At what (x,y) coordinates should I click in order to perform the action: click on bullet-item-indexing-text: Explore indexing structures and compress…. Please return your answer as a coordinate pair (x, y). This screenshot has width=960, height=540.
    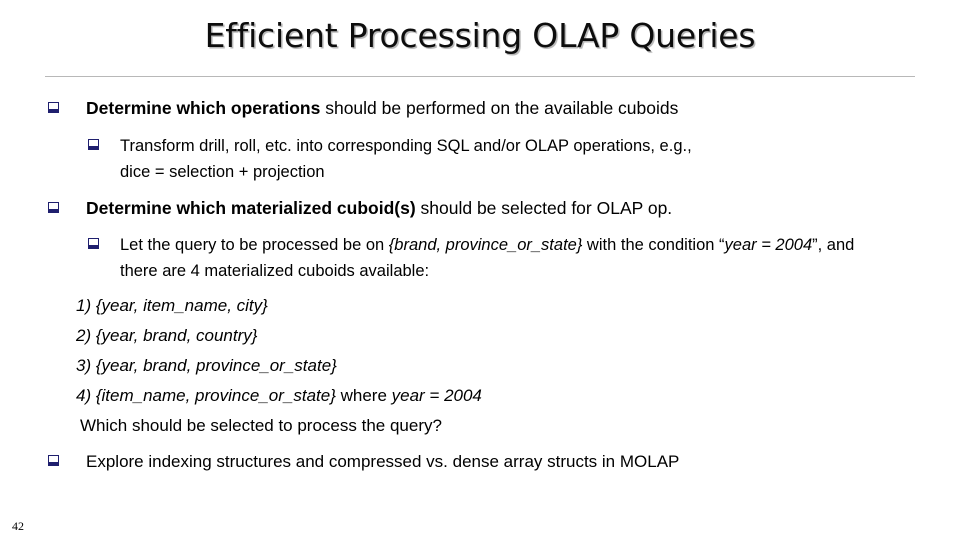
    Looking at the image, I should click on (383, 461).